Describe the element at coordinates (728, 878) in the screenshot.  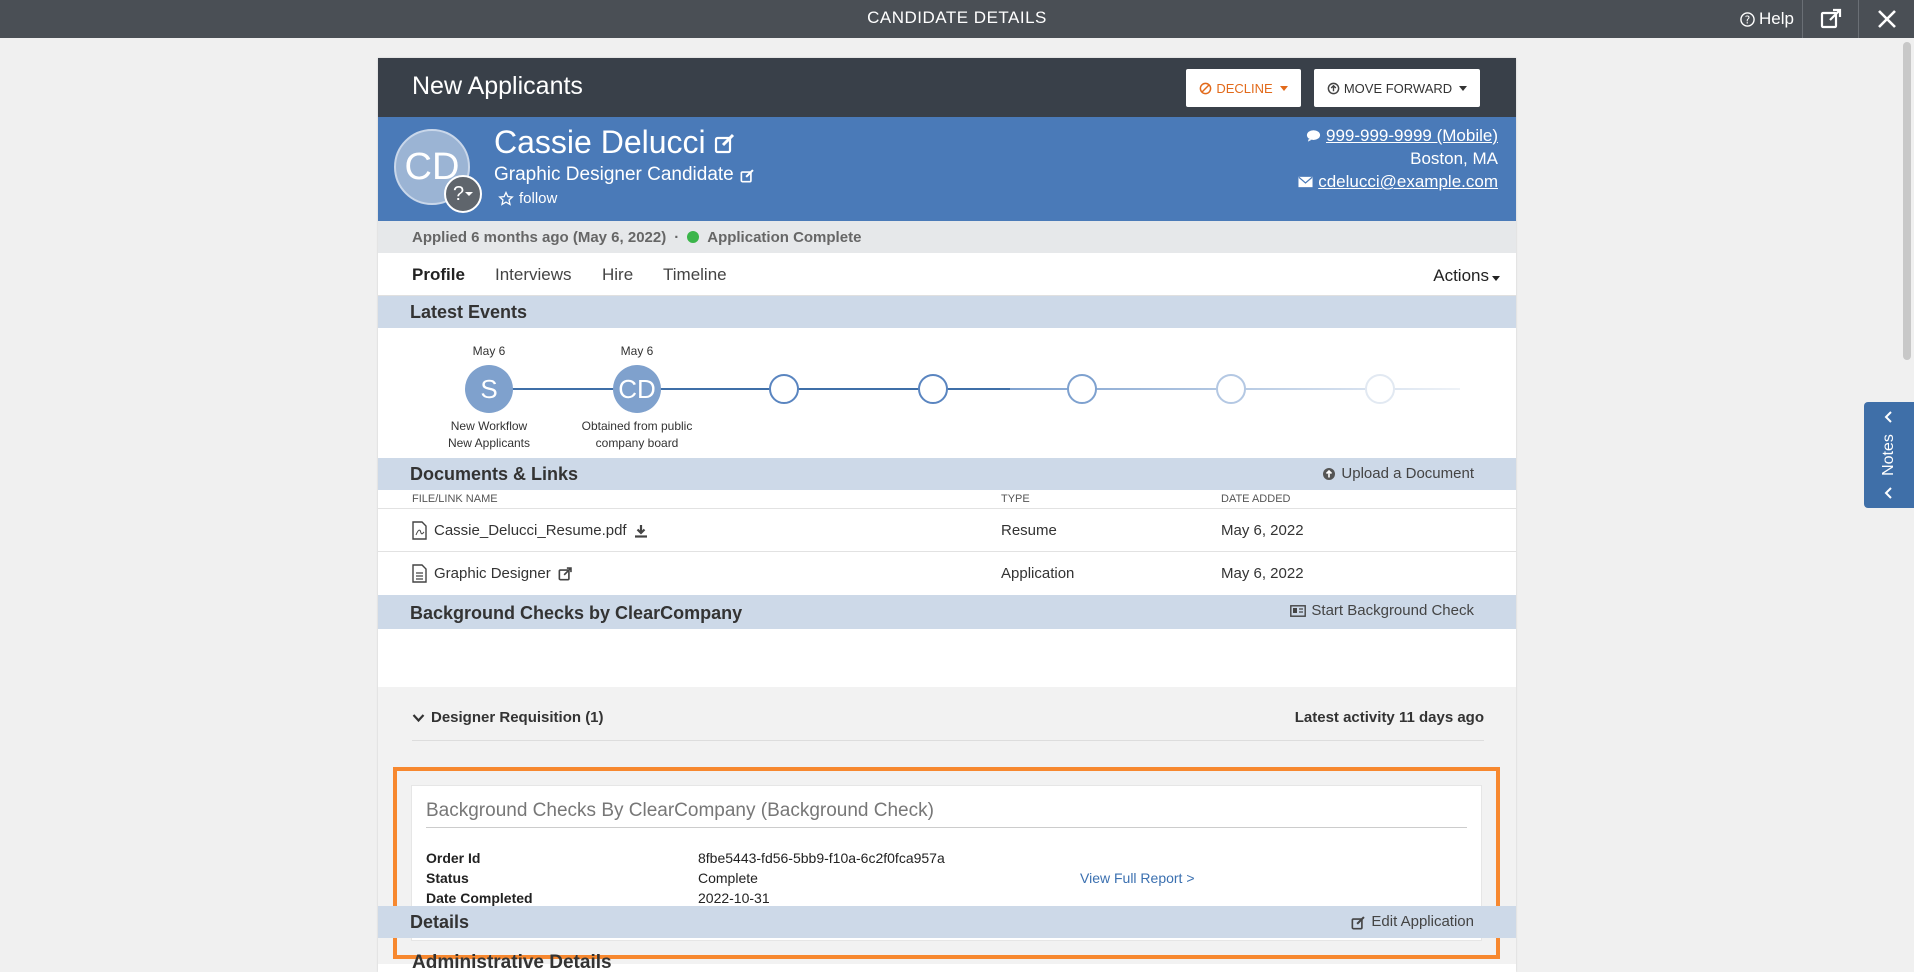
I see `status-value: Complete` at that location.